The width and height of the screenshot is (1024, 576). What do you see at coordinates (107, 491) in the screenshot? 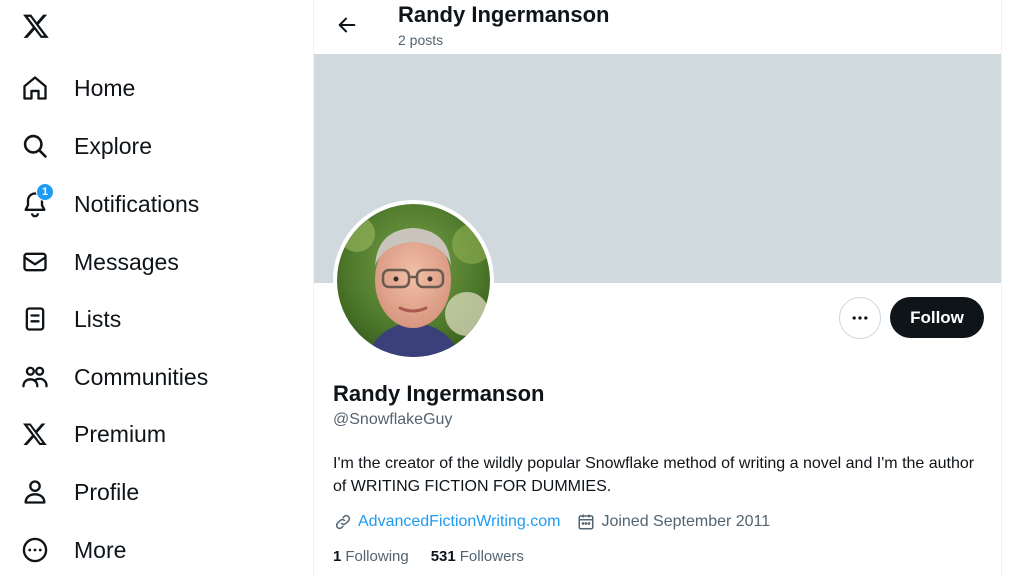
I see `nav-label-profile: Profile` at bounding box center [107, 491].